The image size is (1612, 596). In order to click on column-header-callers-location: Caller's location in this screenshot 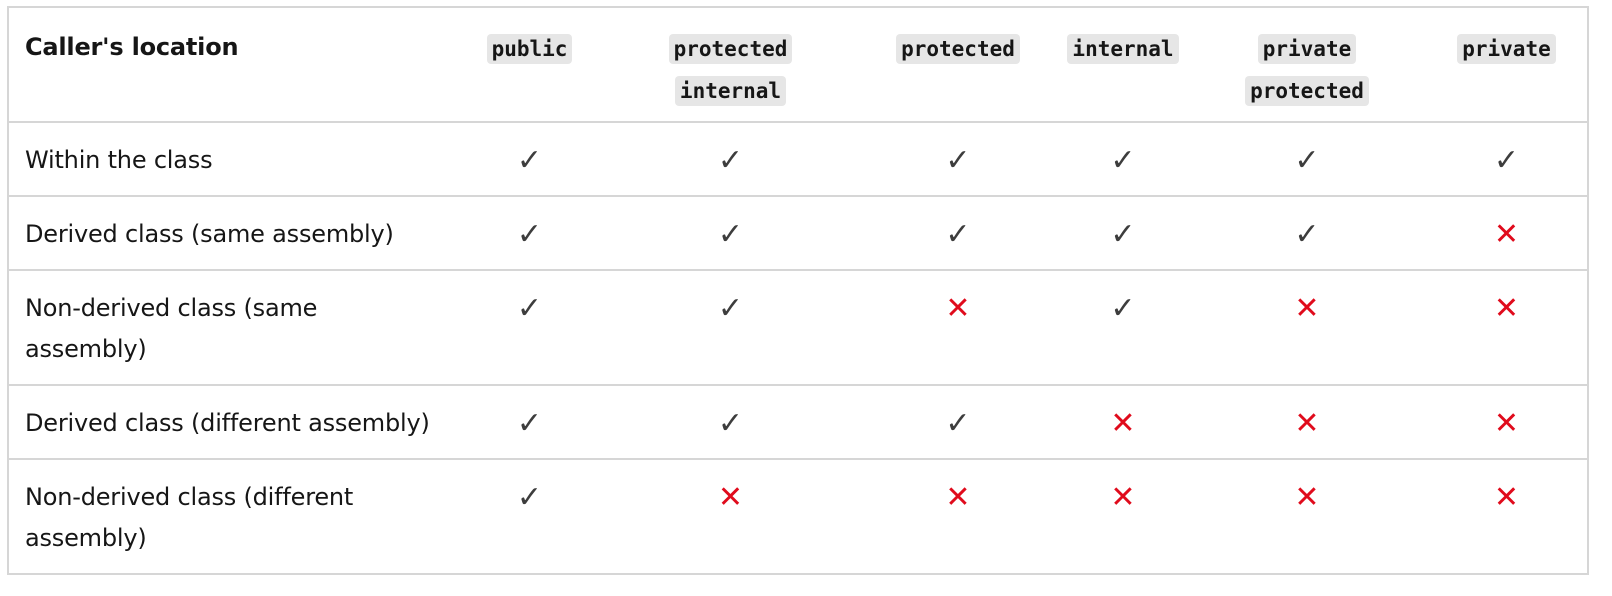, I will do `click(232, 65)`.